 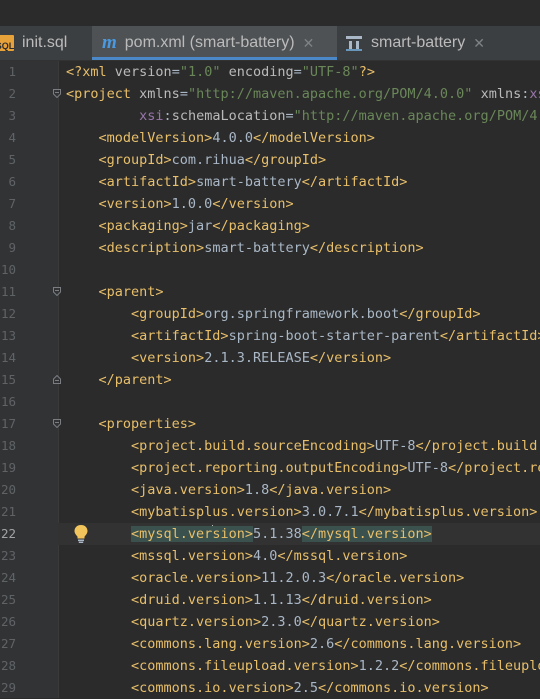 What do you see at coordinates (212, 160) in the screenshot?
I see `code-line: <groupId>com.rihua</groupId>` at bounding box center [212, 160].